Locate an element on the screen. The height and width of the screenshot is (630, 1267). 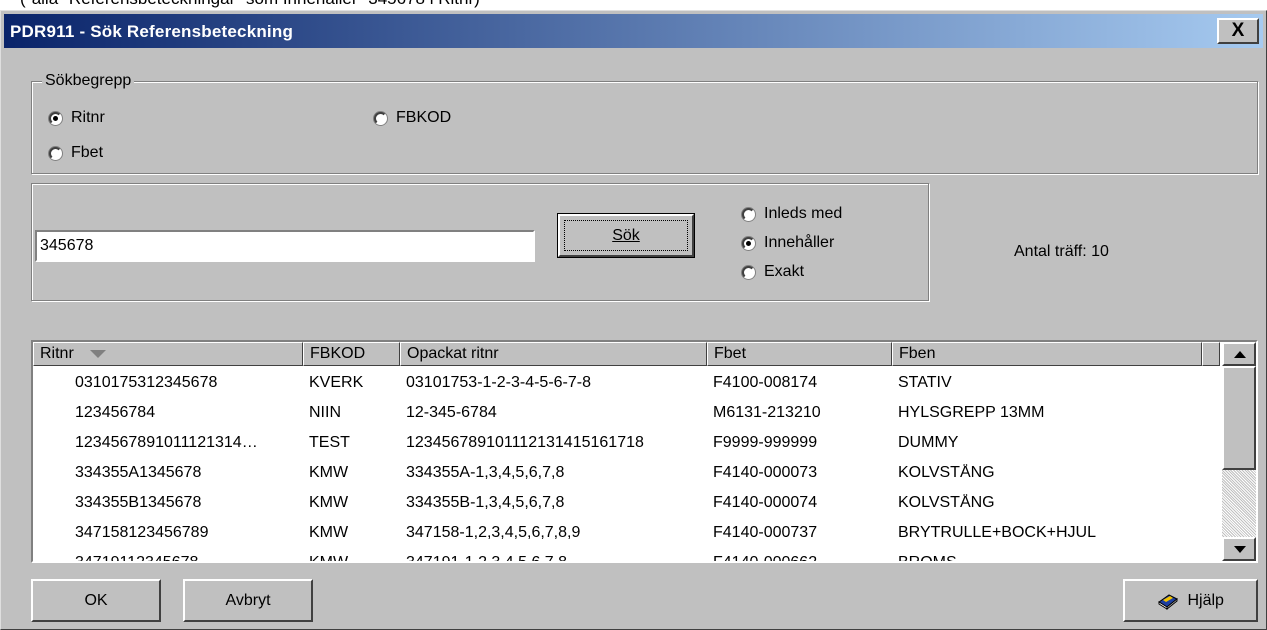
cell-fbkod: NIIN is located at coordinates (325, 412).